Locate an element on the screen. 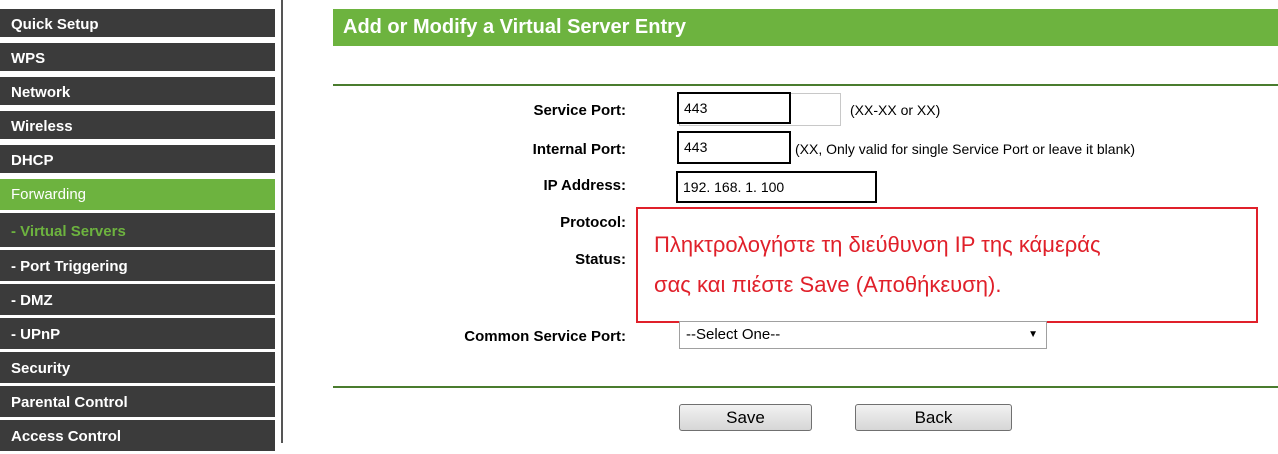 The height and width of the screenshot is (454, 1278). select-value: --Select One-- is located at coordinates (733, 334).